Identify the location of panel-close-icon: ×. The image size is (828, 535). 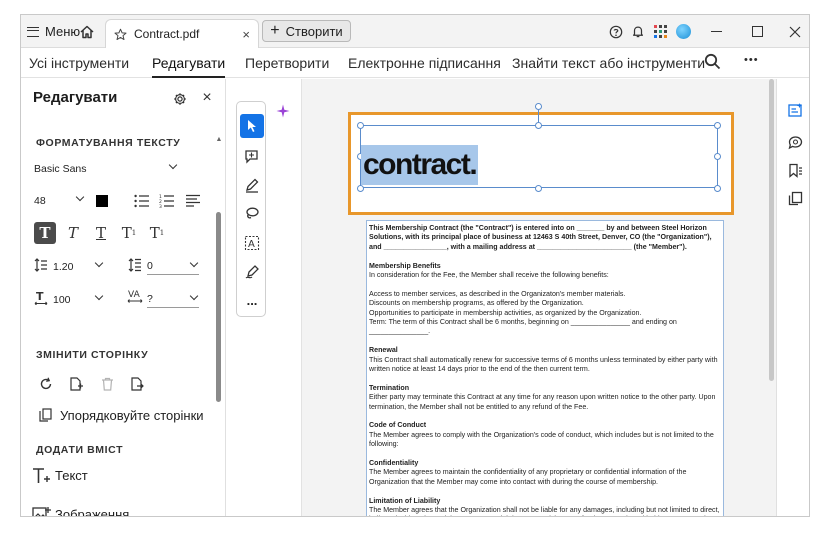
(207, 97).